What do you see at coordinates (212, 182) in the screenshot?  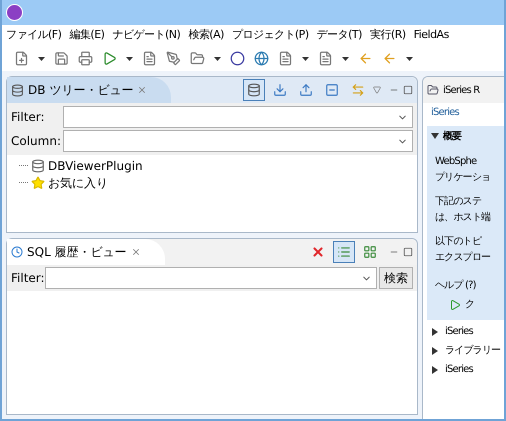 I see `tree-item: お気に入り` at bounding box center [212, 182].